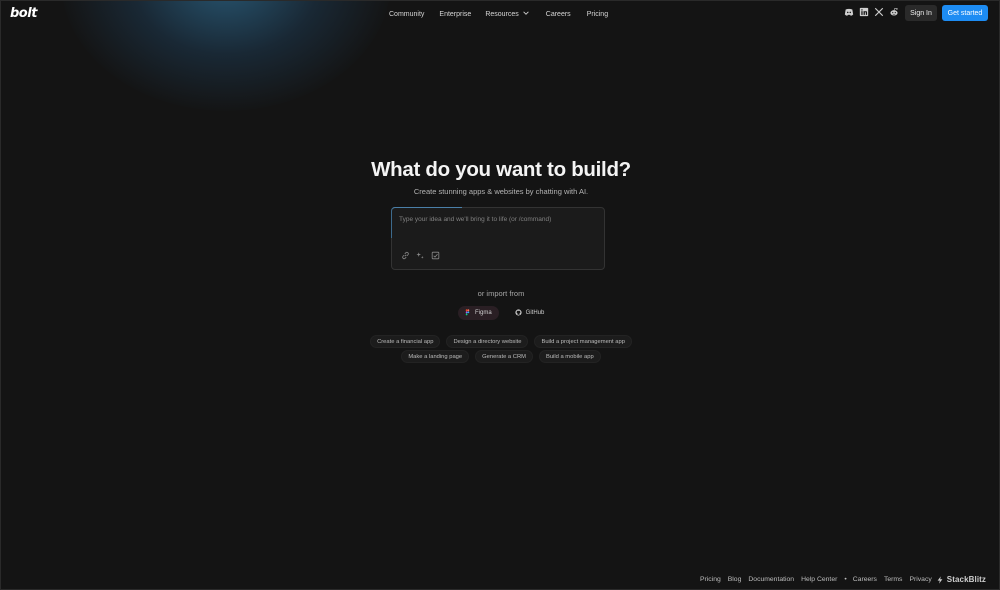 This screenshot has height=590, width=1000. Describe the element at coordinates (504, 356) in the screenshot. I see `suggestion-chip: Generate a CRM` at that location.